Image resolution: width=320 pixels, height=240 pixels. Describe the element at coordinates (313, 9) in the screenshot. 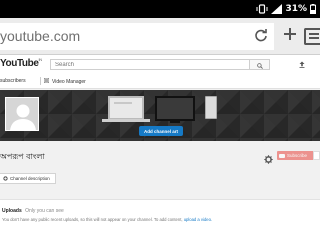

I see `battery-icon` at that location.